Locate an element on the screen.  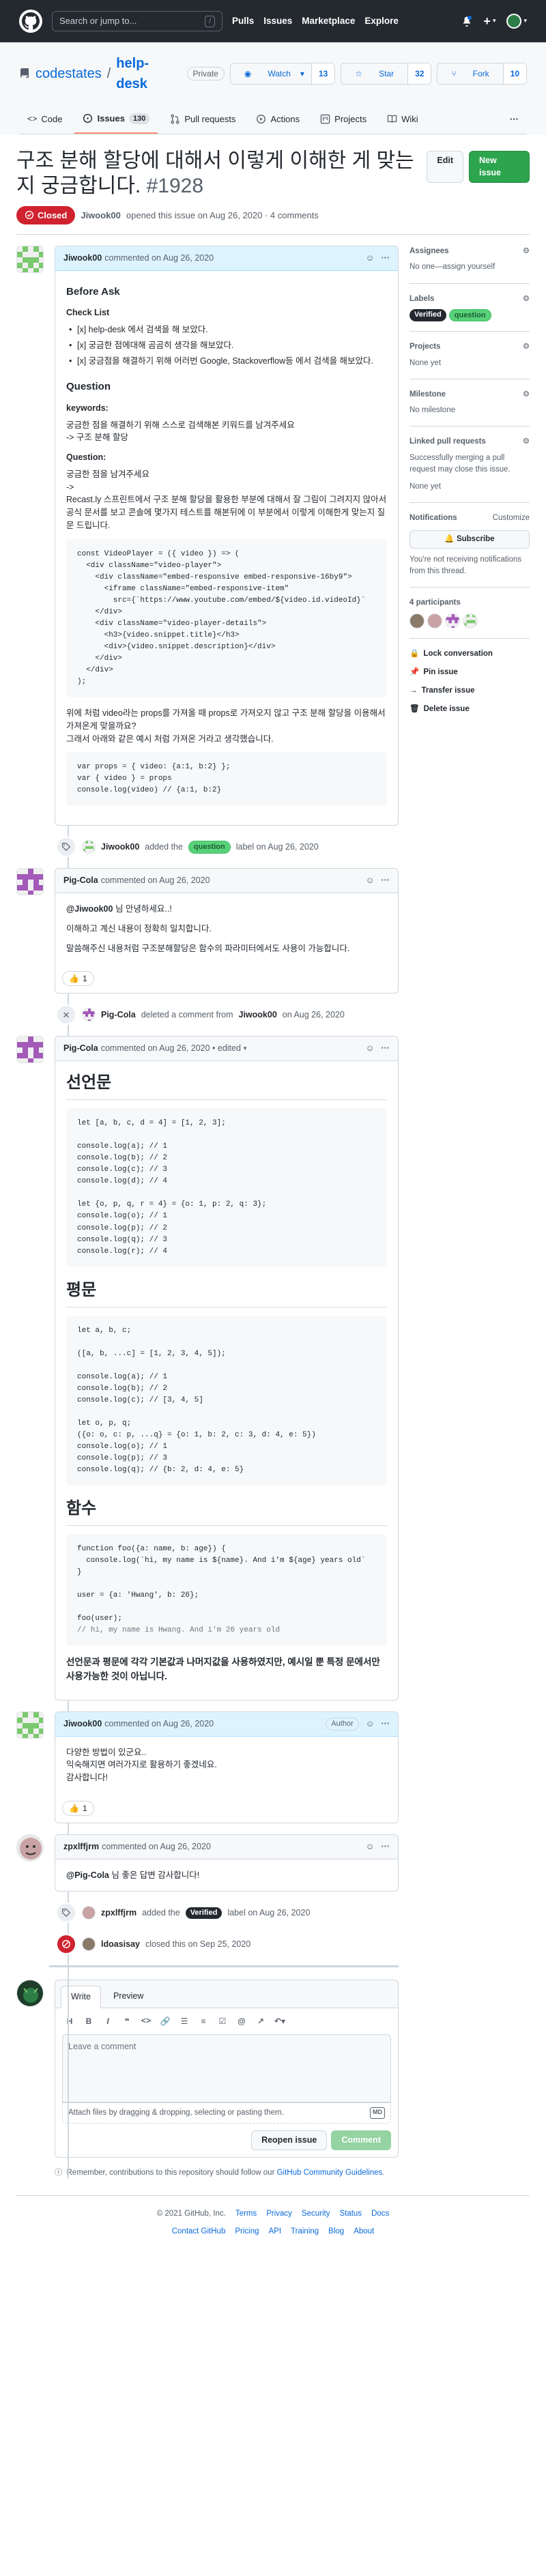
reply-icon: ↶▾ is located at coordinates (280, 2021).